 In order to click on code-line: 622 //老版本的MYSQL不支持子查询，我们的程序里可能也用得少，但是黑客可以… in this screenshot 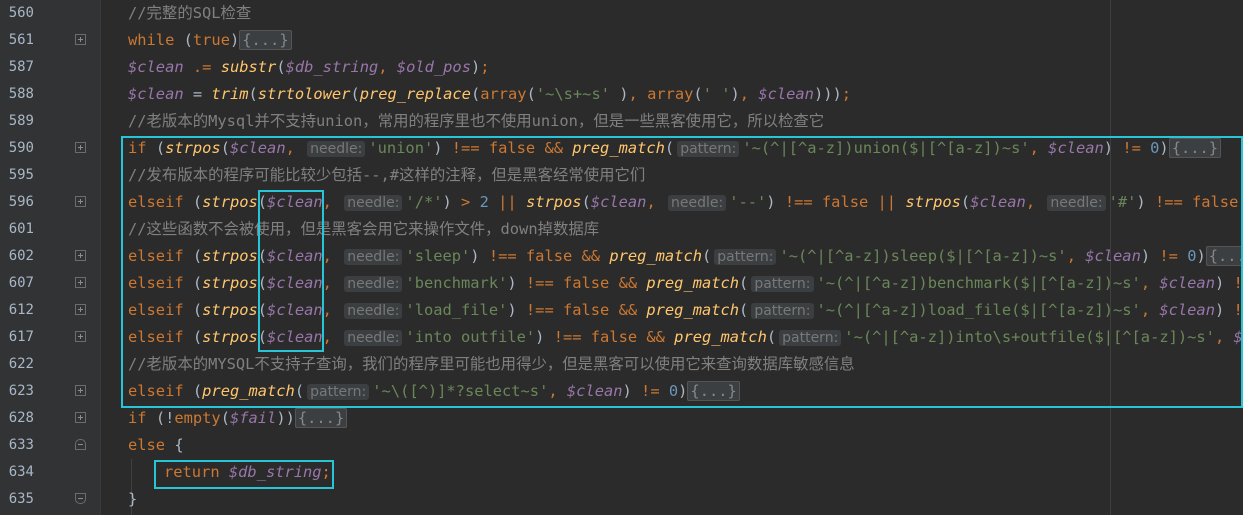, I will do `click(621, 364)`.